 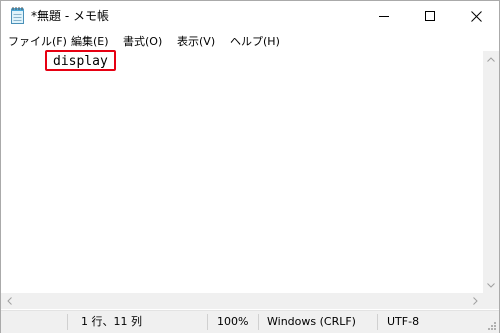 I want to click on maximize-button, so click(x=430, y=16).